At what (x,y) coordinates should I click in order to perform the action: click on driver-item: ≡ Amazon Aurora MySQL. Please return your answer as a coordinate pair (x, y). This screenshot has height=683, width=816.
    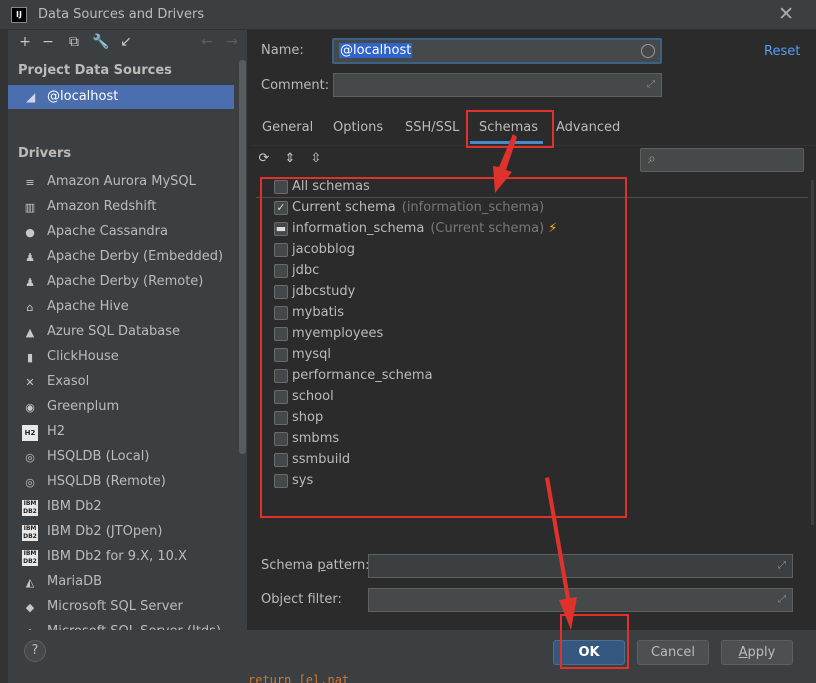
    Looking at the image, I should click on (123, 182).